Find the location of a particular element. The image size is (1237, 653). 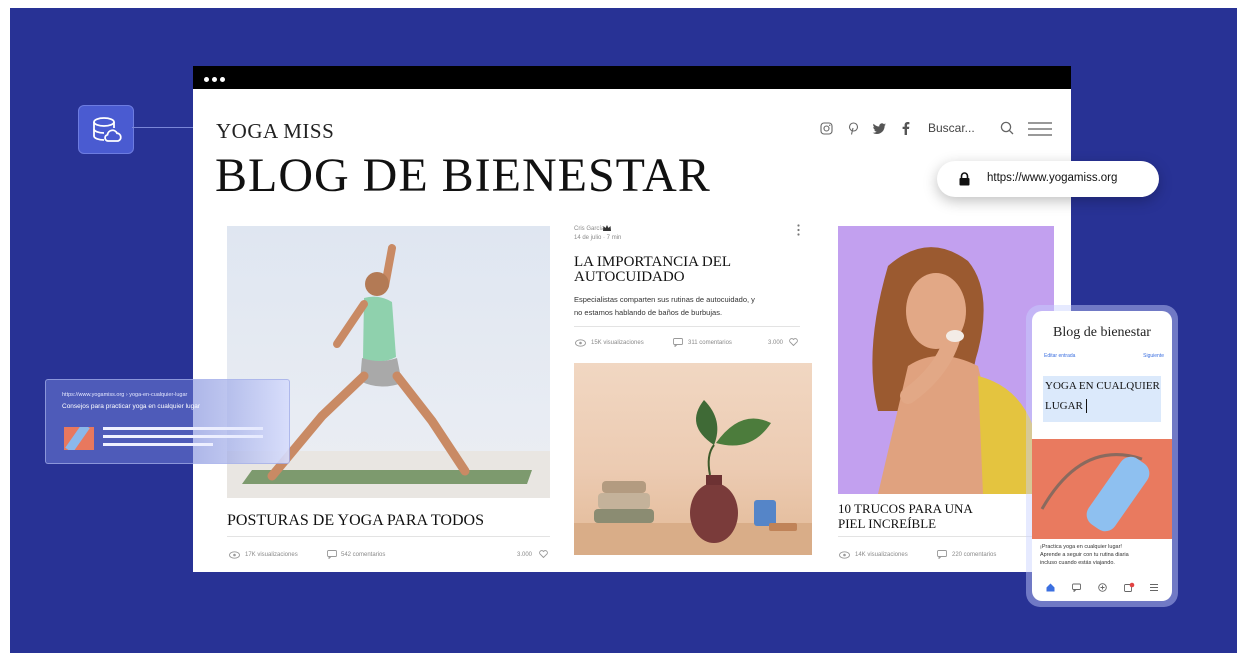

post-title: AUTOCUIDADO is located at coordinates (629, 277).